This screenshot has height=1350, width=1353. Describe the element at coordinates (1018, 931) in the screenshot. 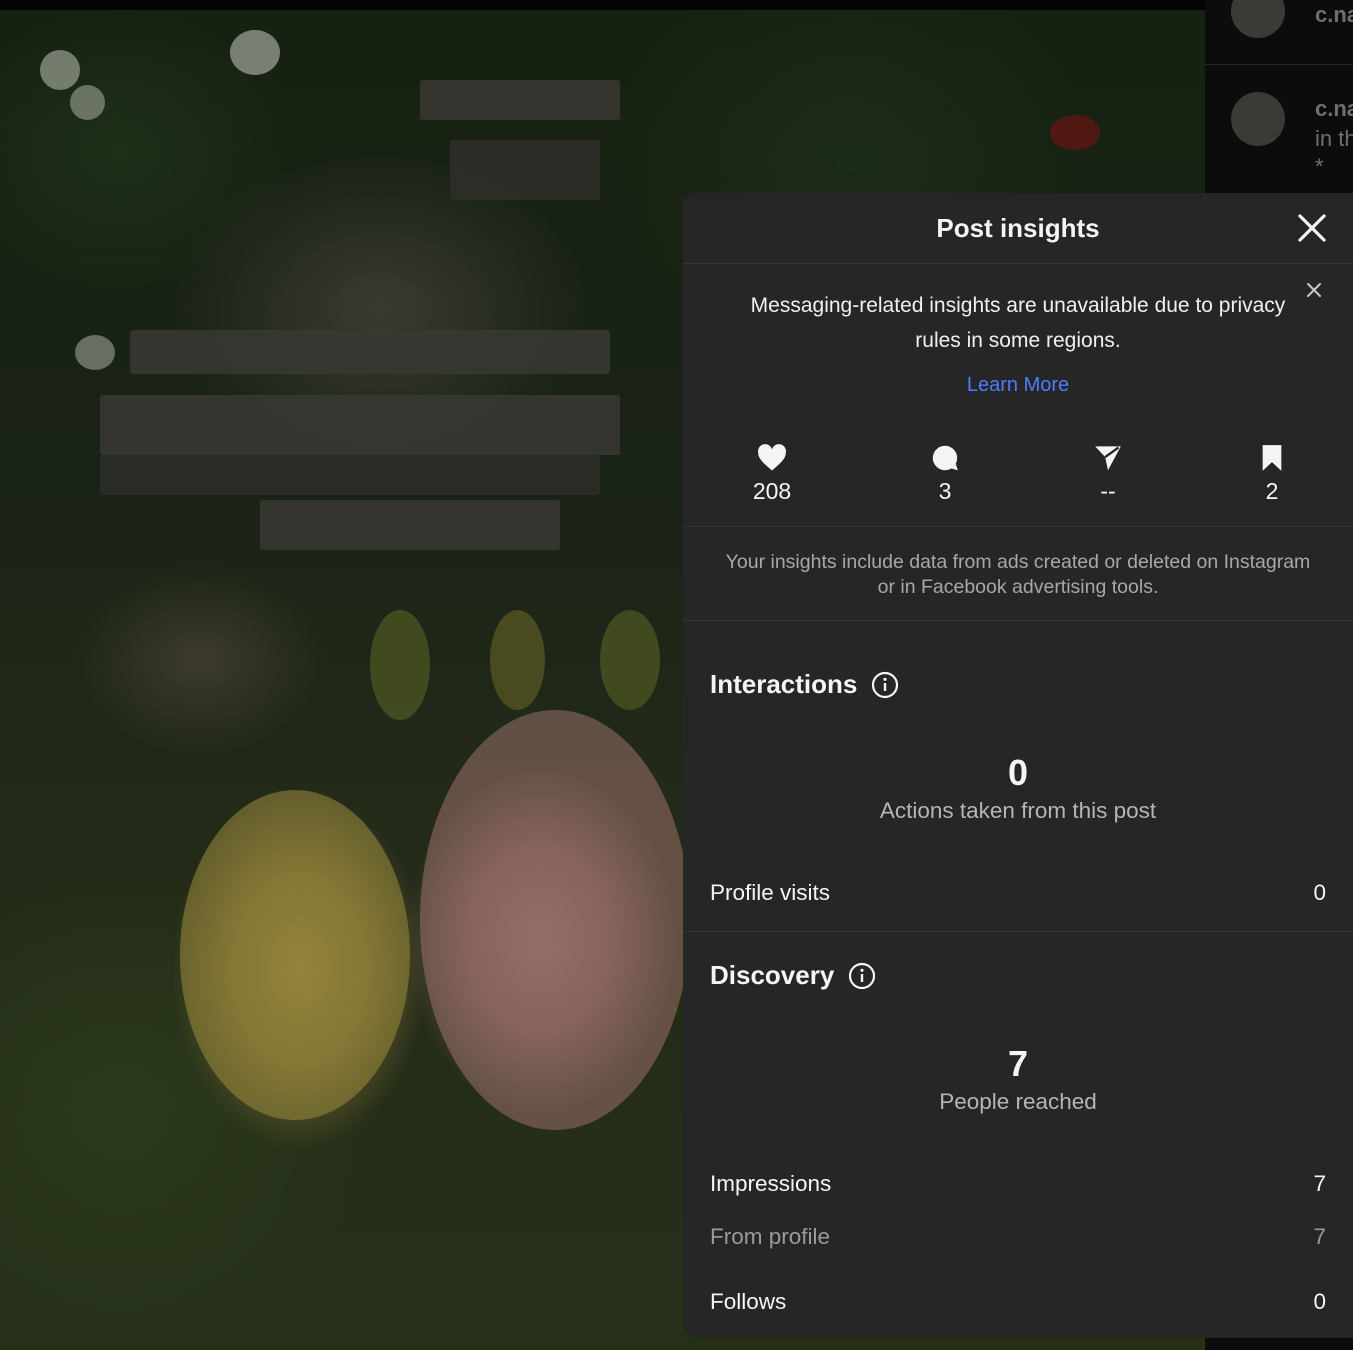

I see `section-divider` at that location.